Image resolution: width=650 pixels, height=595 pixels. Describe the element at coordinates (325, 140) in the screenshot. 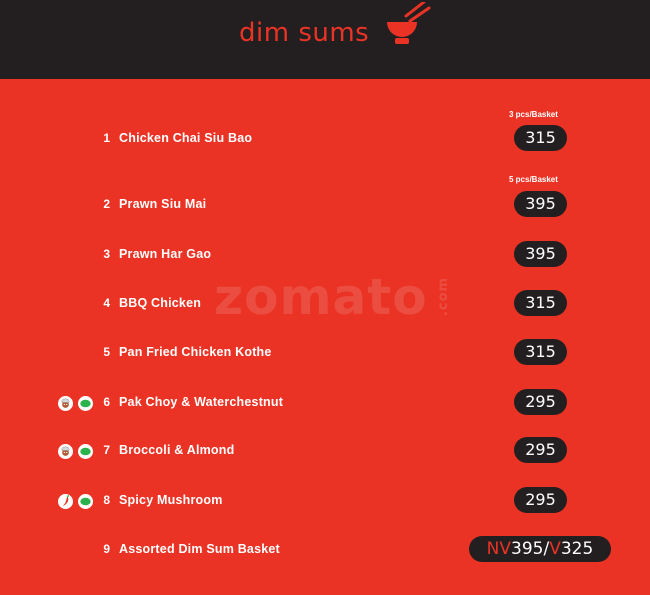

I see `menu-item: 1 Chicken Chai Siu Bao 315` at that location.